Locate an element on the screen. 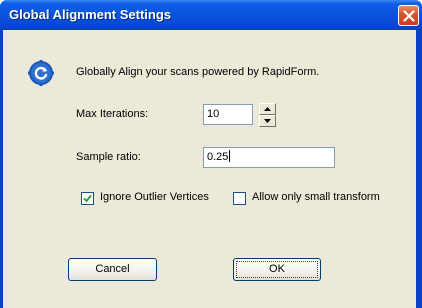  sample-ratio-value: 0.25 is located at coordinates (218, 157).